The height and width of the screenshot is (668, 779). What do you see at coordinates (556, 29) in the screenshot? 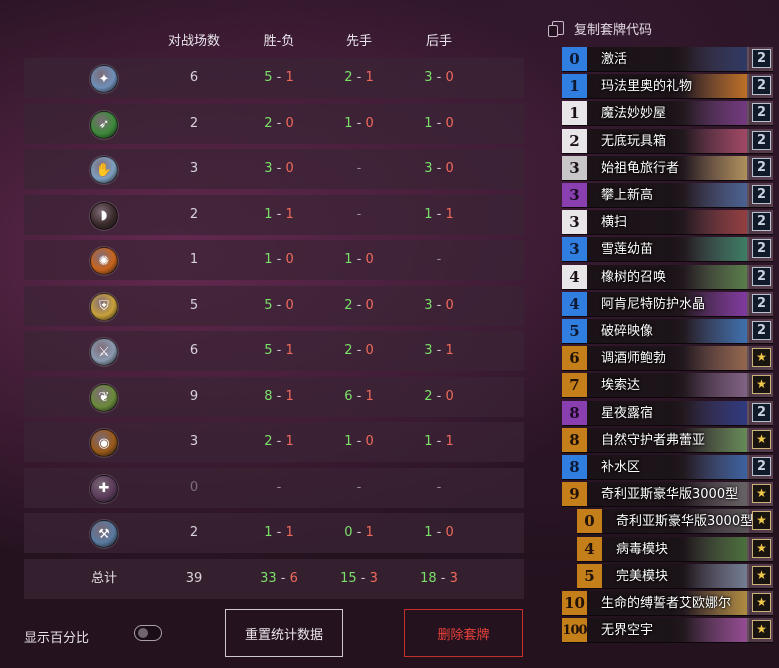
I see `copy-icon` at bounding box center [556, 29].